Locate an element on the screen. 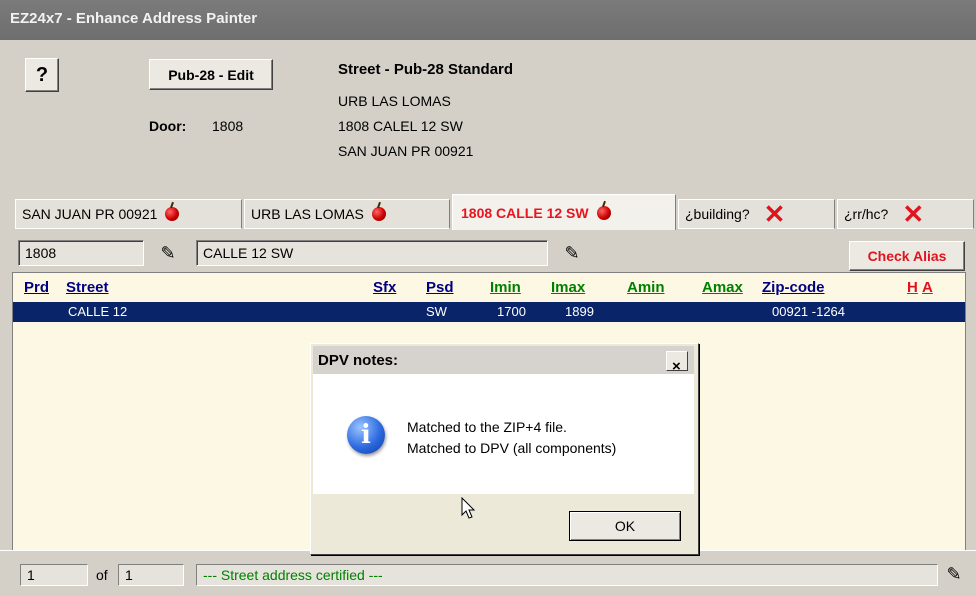 The width and height of the screenshot is (976, 596). col-header-imin: Imin is located at coordinates (505, 287).